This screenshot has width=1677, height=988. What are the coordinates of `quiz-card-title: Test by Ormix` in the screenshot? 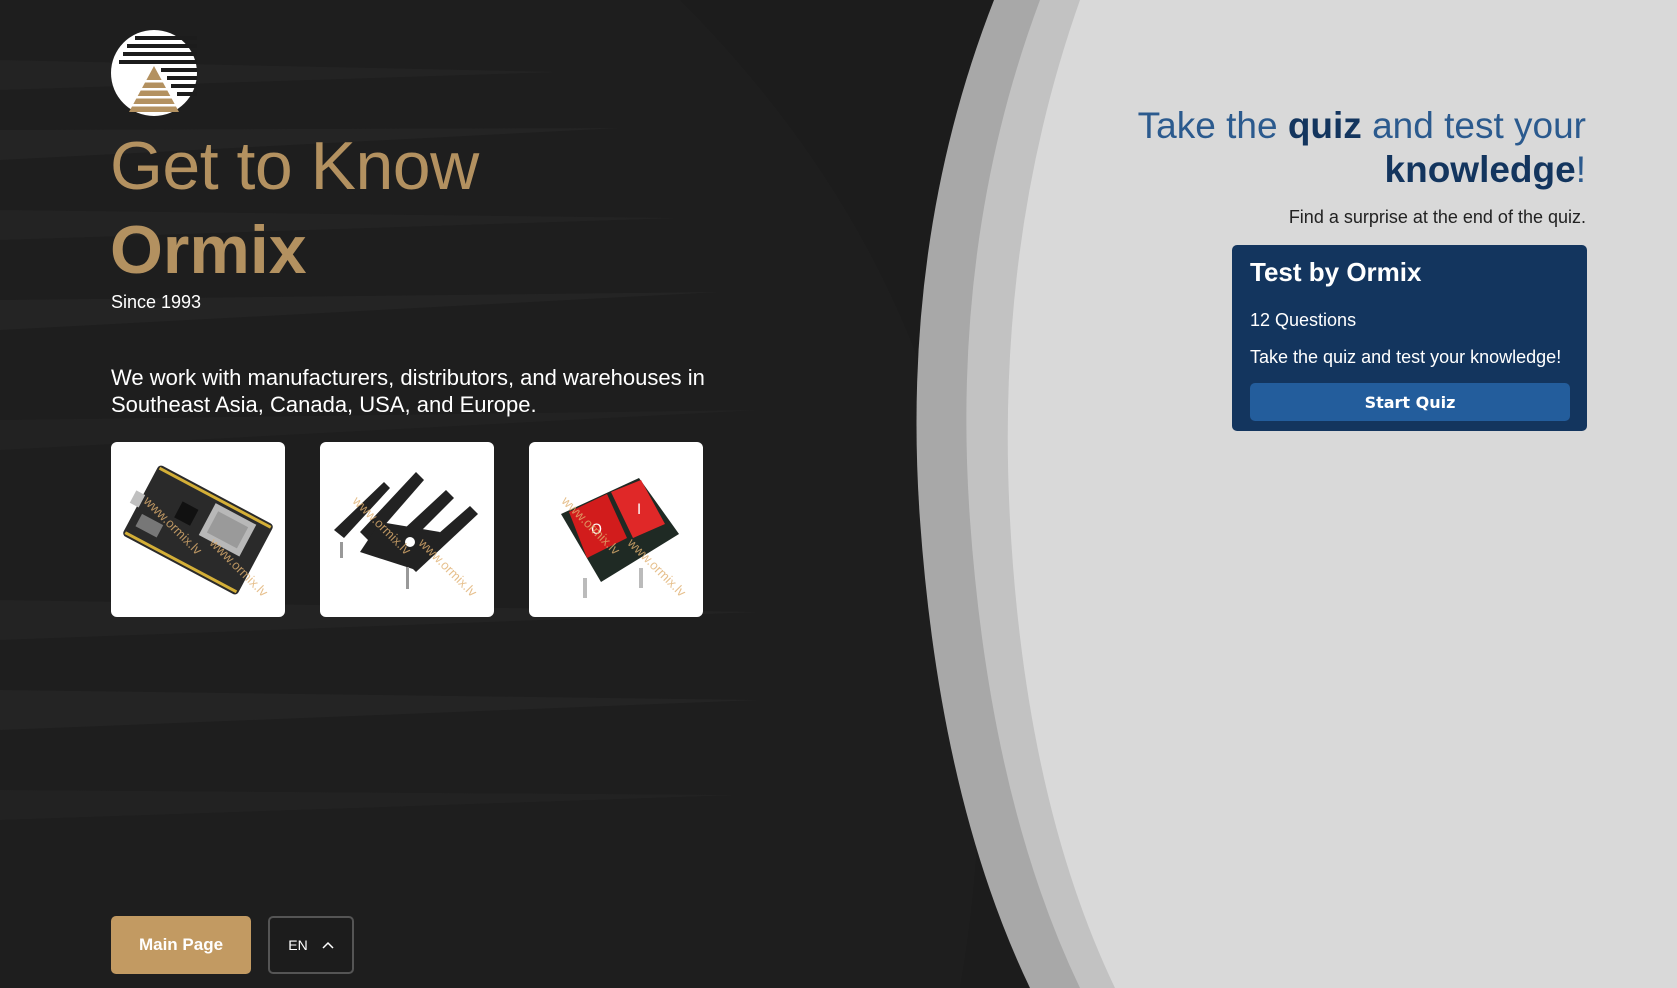 It's located at (1336, 272).